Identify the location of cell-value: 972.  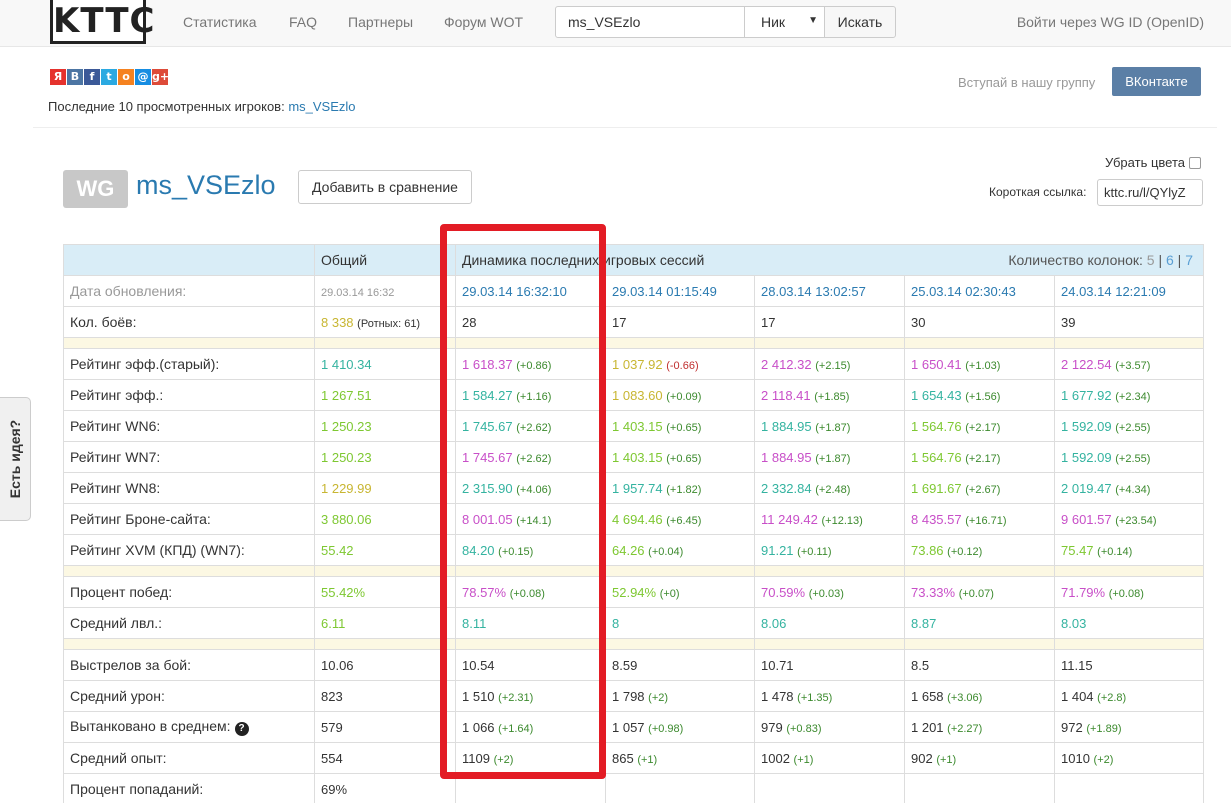
(1072, 727).